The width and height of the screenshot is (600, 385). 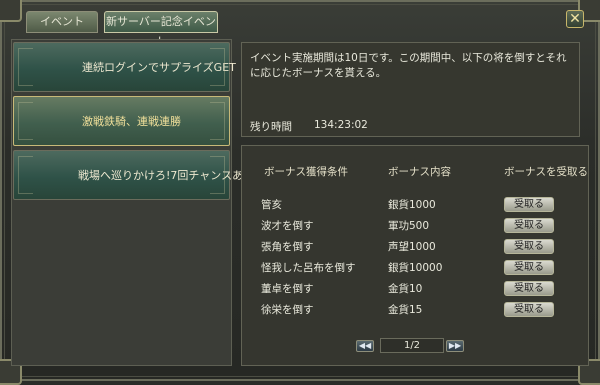 What do you see at coordinates (131, 121) in the screenshot?
I see `event-item-label: 激戦鉄騎、連戦連勝` at bounding box center [131, 121].